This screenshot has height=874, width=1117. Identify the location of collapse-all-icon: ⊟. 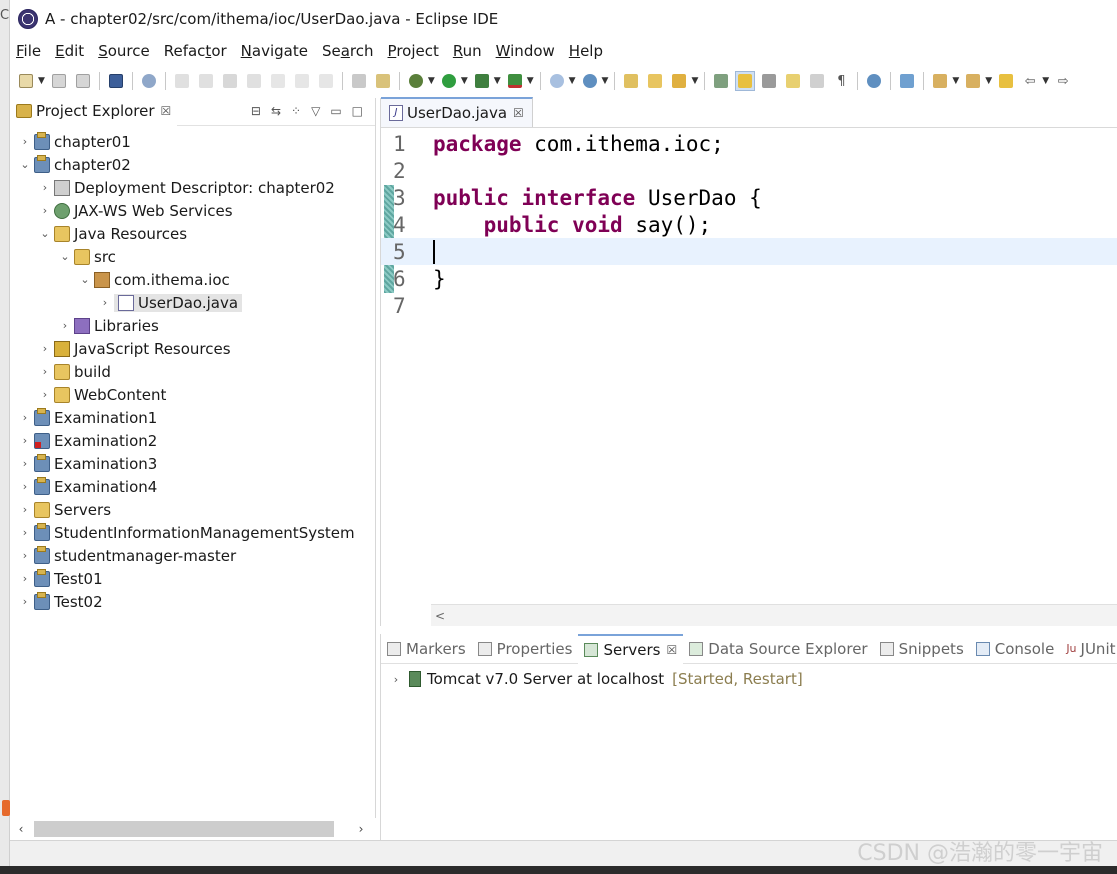
(256, 111).